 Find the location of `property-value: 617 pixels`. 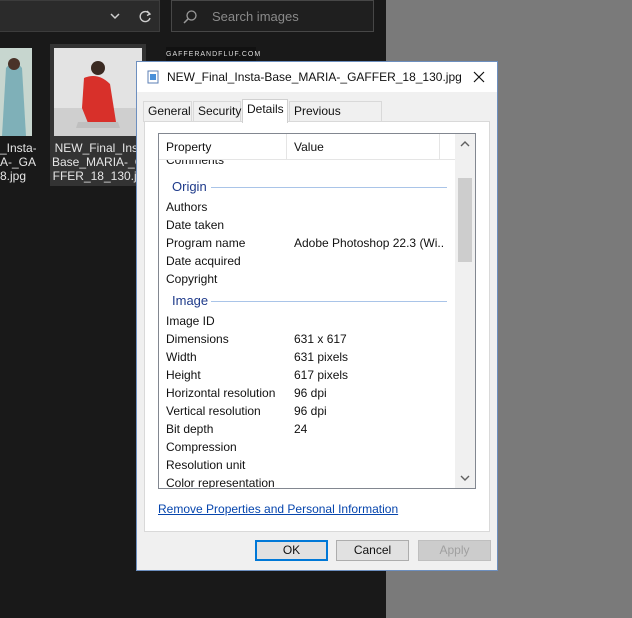

property-value: 617 pixels is located at coordinates (321, 375).